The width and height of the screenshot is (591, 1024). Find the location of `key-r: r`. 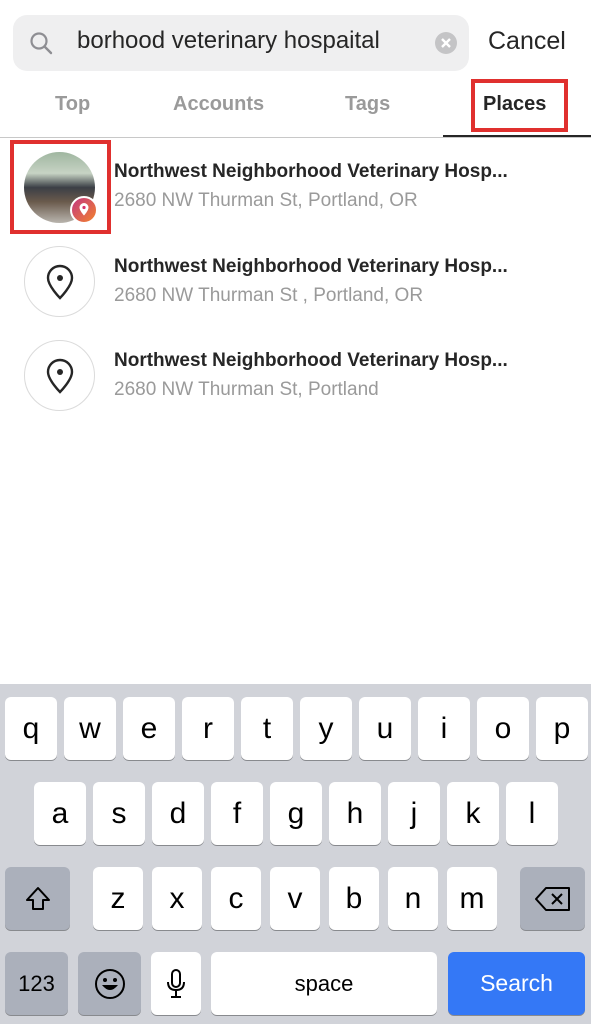

key-r: r is located at coordinates (208, 728).